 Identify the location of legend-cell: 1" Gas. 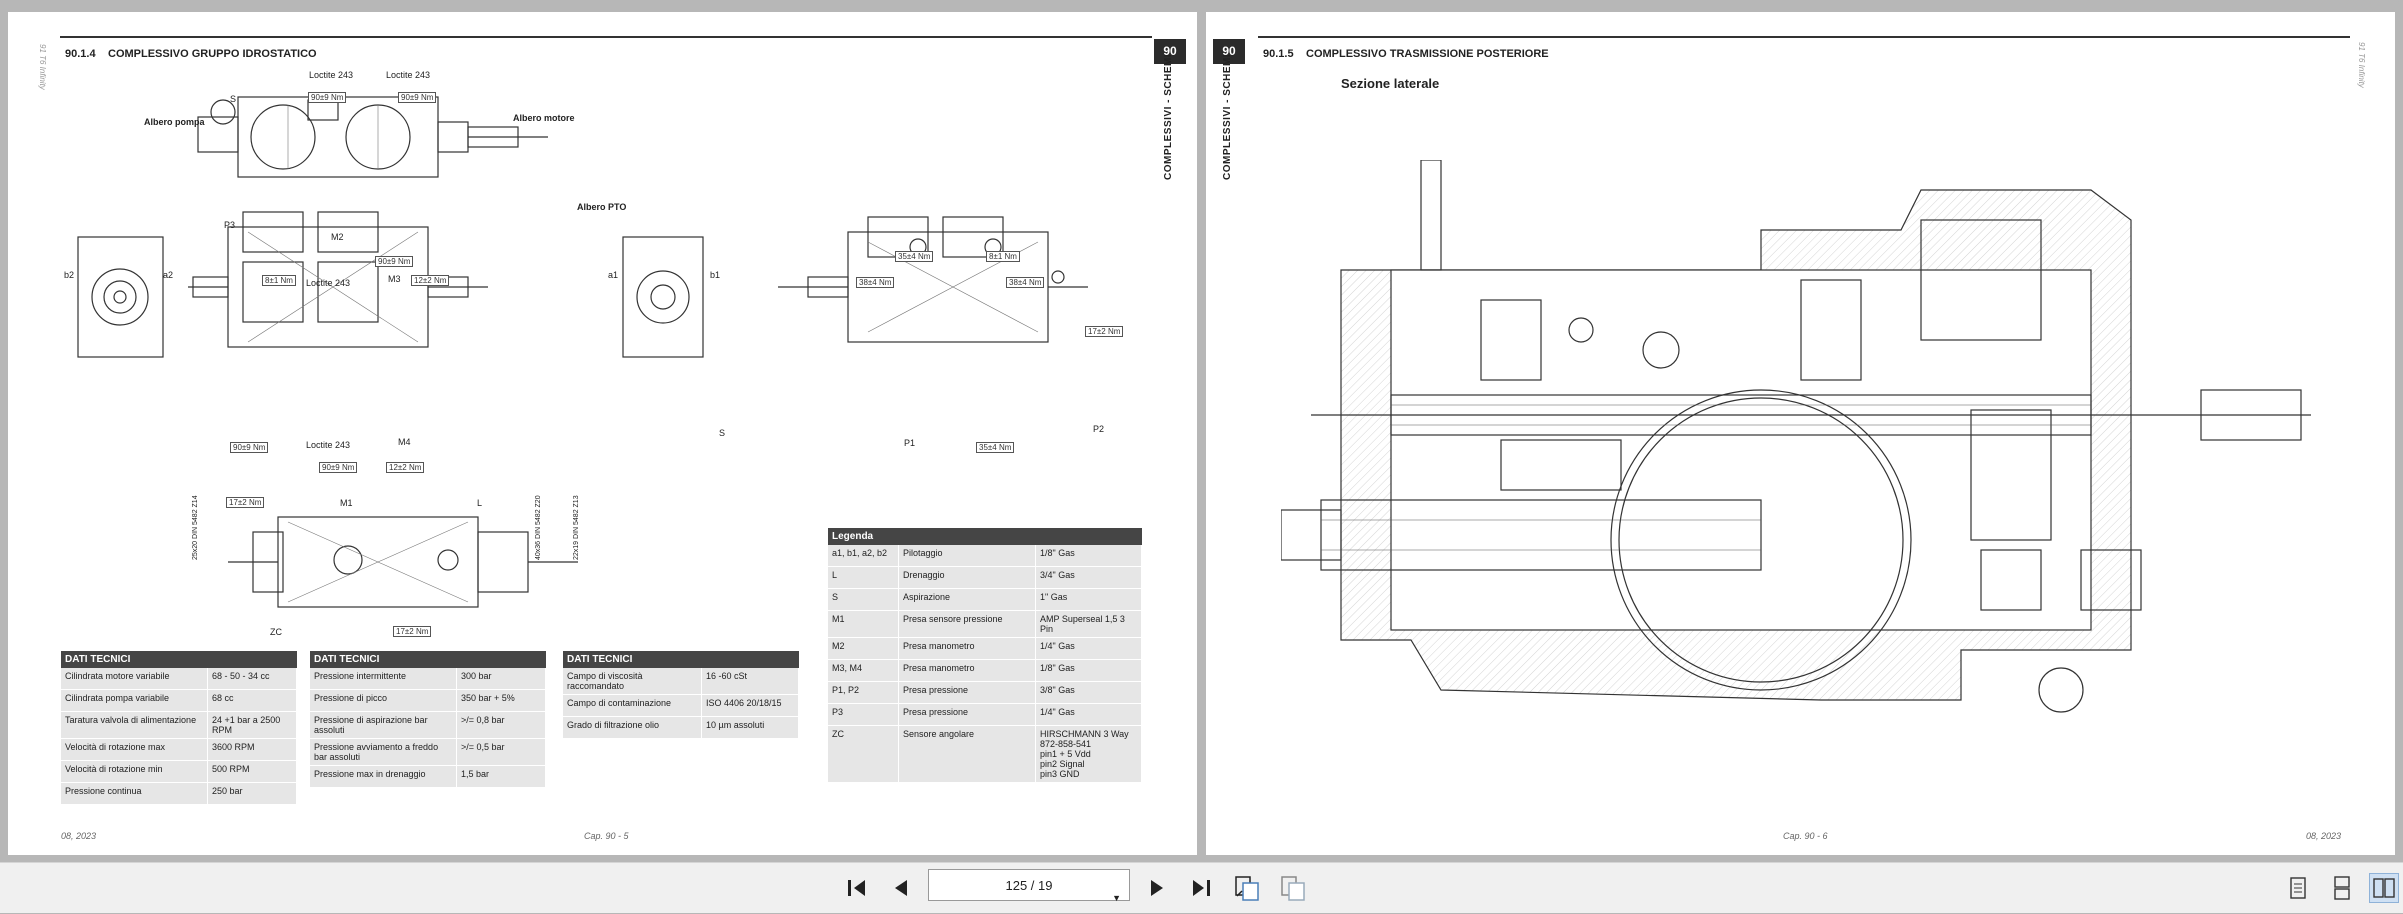
(1088, 599).